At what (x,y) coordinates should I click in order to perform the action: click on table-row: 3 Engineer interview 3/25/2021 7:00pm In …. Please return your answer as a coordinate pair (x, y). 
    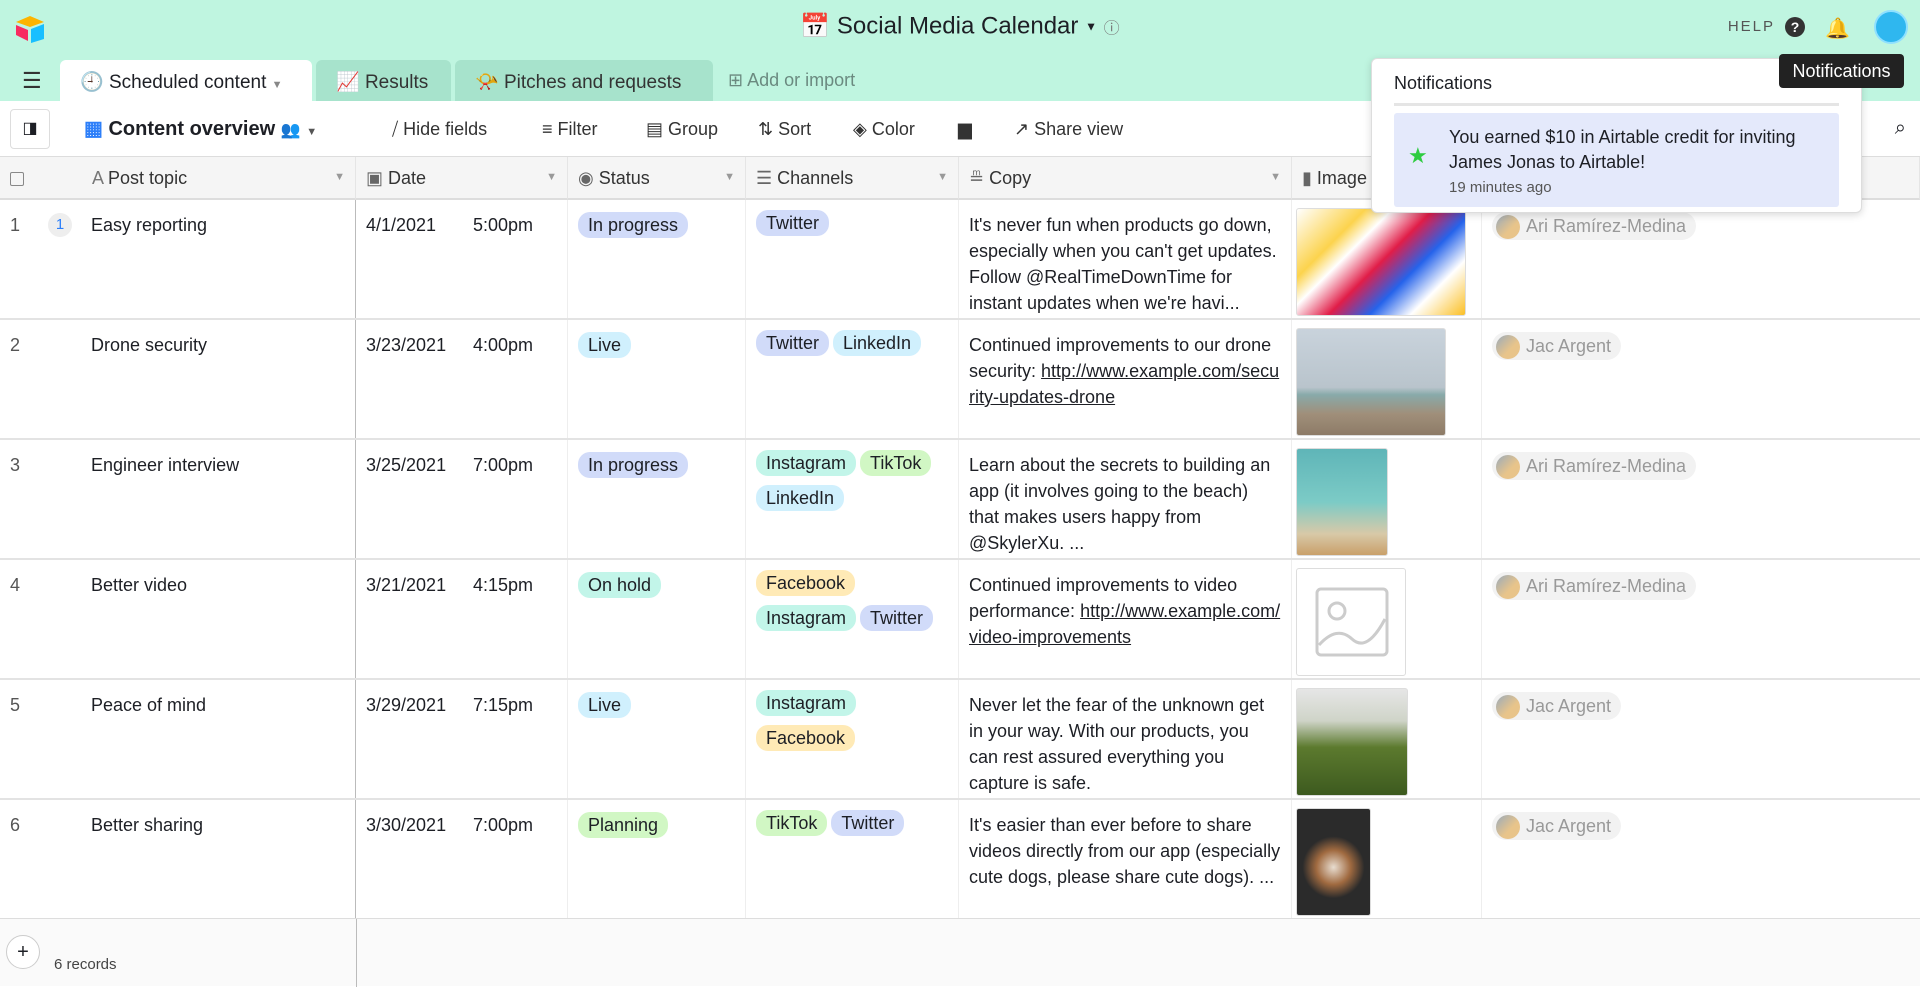
    Looking at the image, I should click on (960, 500).